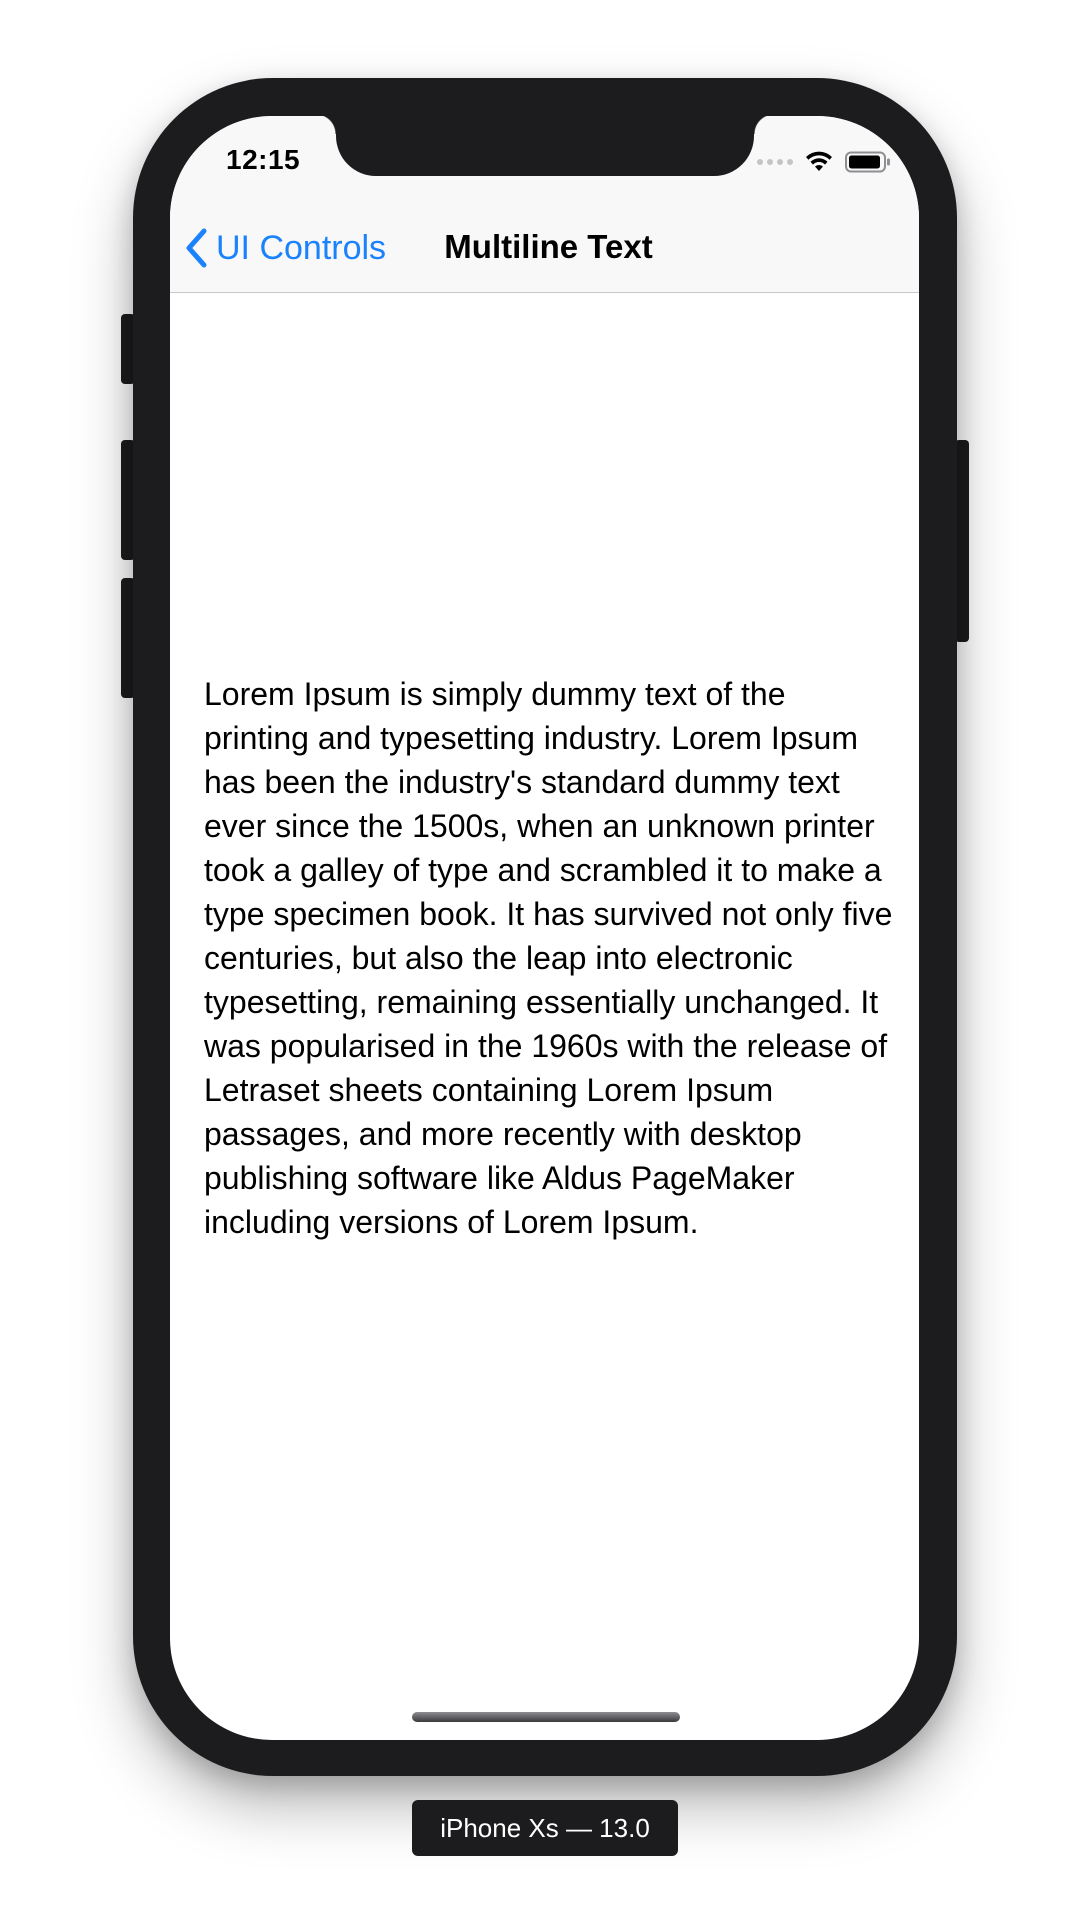  Describe the element at coordinates (263, 159) in the screenshot. I see `status-time: 12:15` at that location.